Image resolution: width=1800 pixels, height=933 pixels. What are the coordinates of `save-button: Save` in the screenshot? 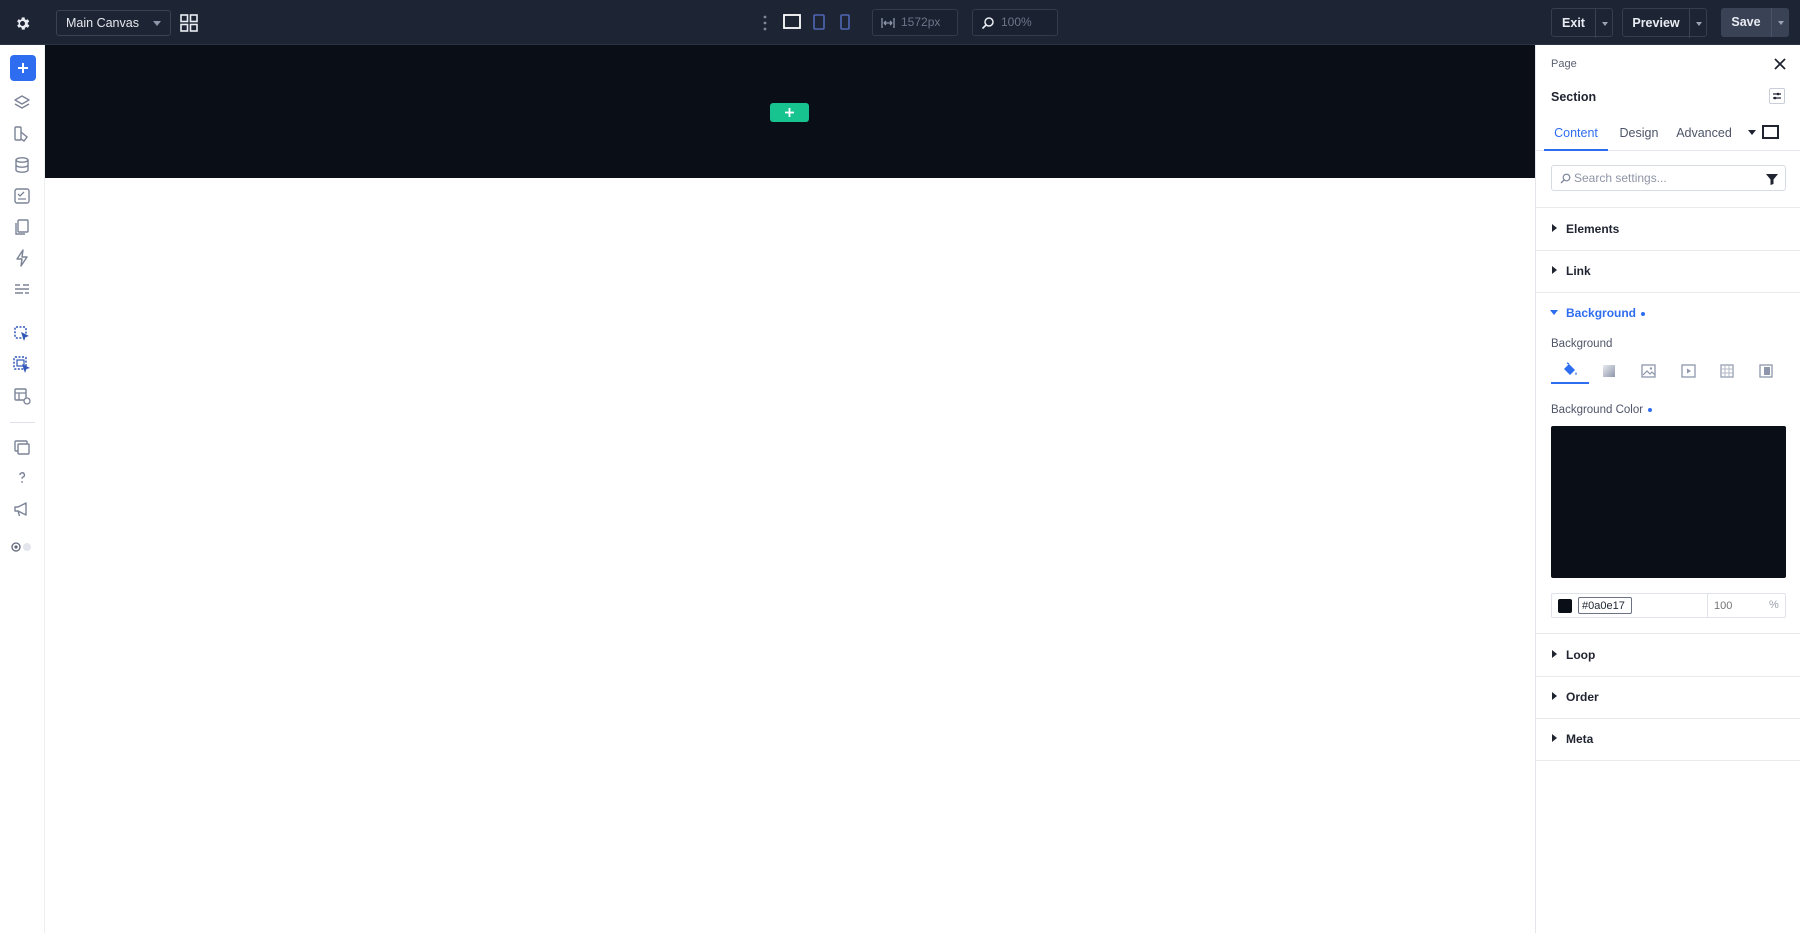 It's located at (1755, 22).